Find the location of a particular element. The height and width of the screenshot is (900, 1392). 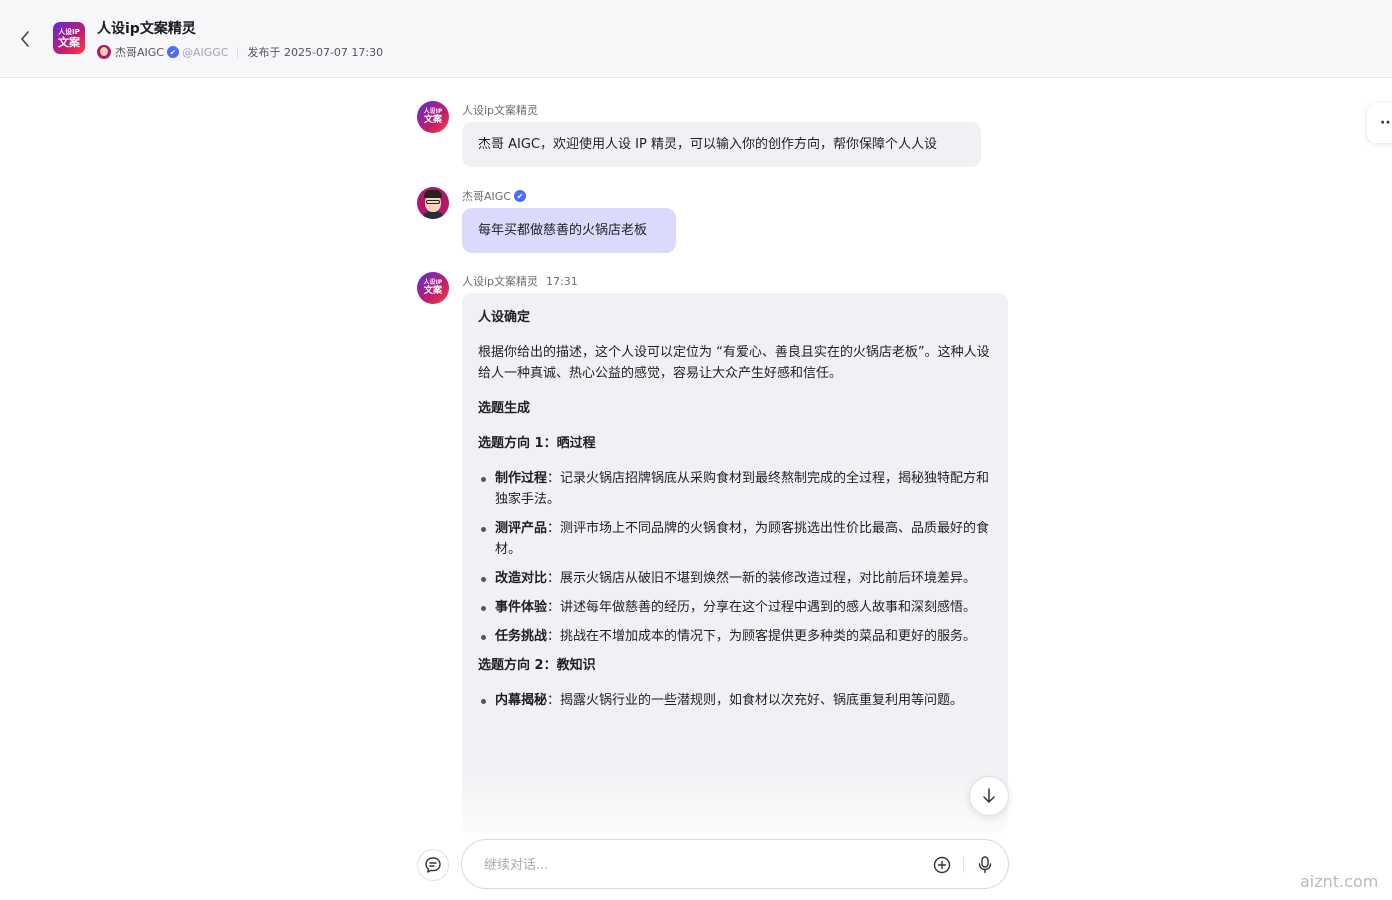

message-sender: 人设ip文案精灵 is located at coordinates (500, 110).